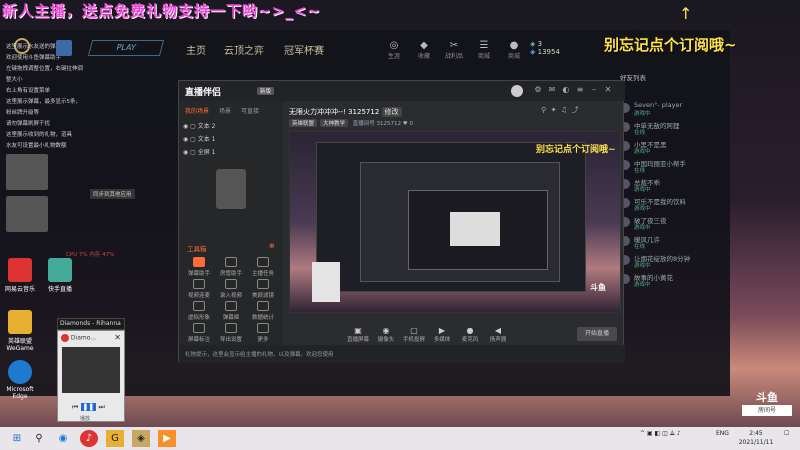 The width and height of the screenshot is (800, 450). Describe the element at coordinates (564, 110) in the screenshot. I see `bell-icon: ♫` at that location.